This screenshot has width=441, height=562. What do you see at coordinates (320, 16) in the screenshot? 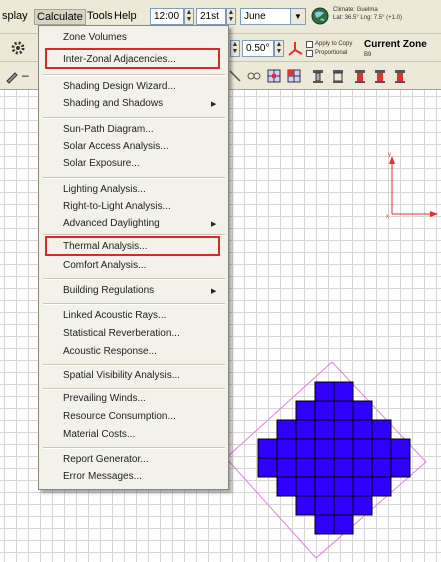
I see `globe-icon` at bounding box center [320, 16].